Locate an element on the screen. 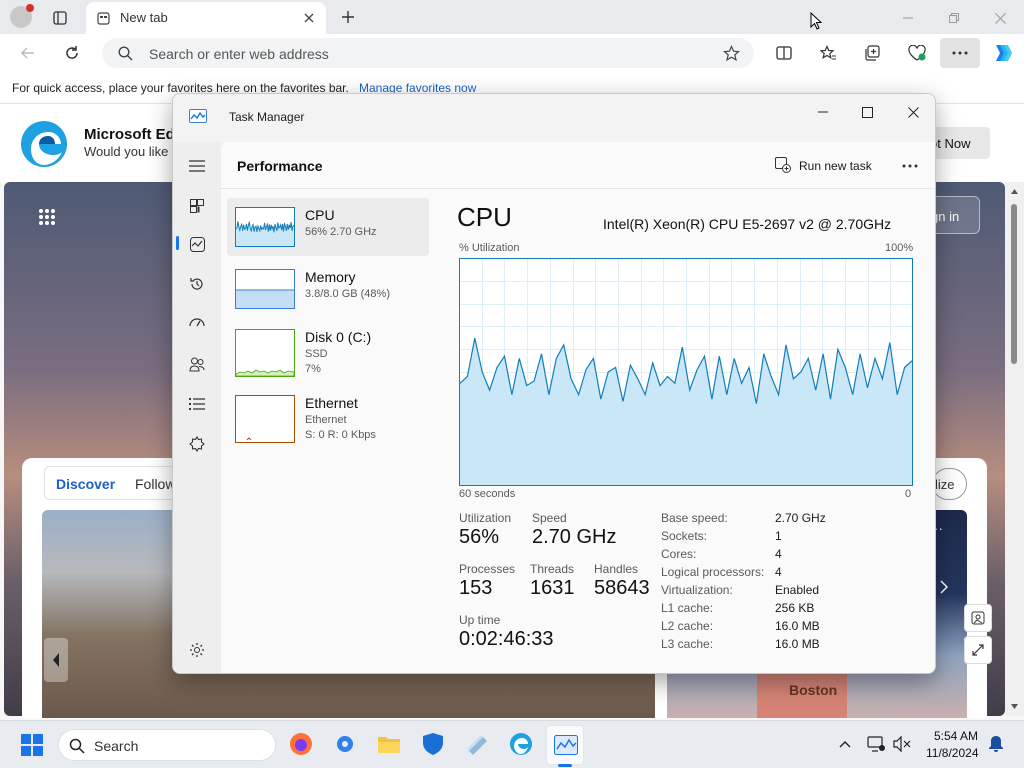 This screenshot has height=768, width=1024. taskbar-search-icon is located at coordinates (77, 746).